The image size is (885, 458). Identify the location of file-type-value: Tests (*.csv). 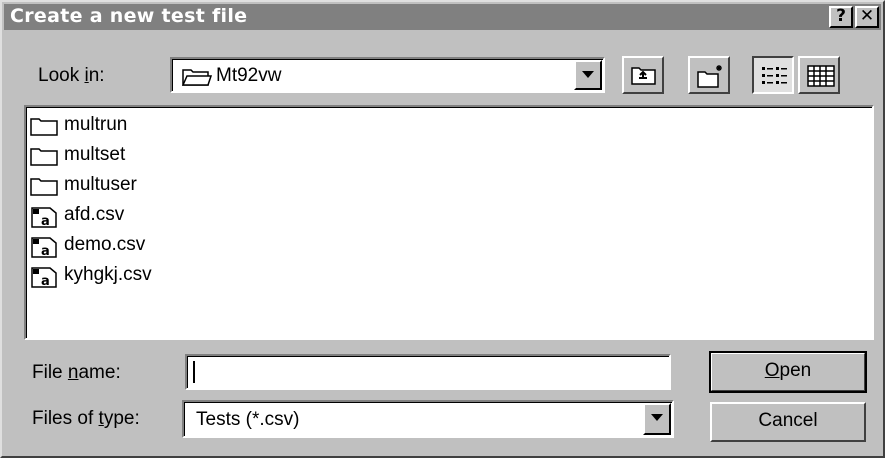
(248, 419).